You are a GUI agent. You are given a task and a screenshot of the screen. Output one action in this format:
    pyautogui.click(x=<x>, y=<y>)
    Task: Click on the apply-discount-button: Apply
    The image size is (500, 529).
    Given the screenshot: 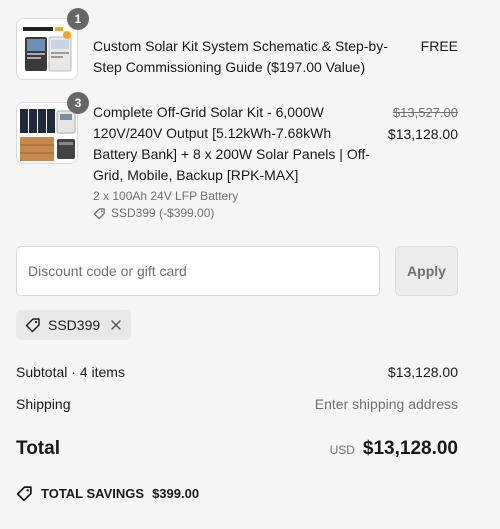 What is the action you would take?
    pyautogui.click(x=426, y=271)
    